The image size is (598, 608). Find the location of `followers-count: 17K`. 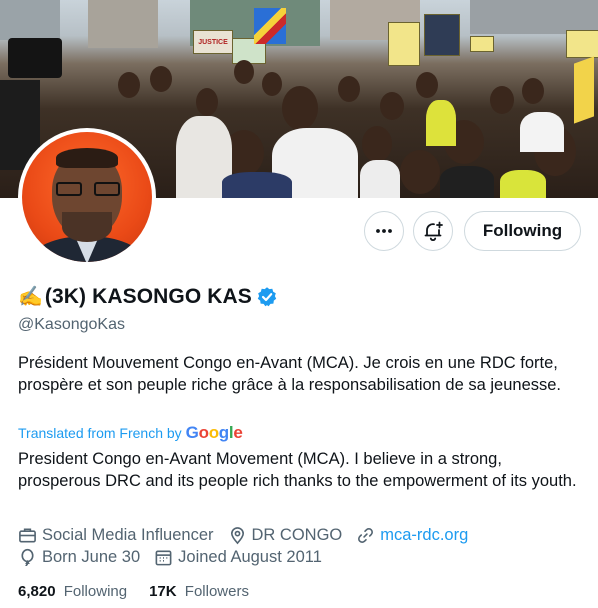

followers-count: 17K is located at coordinates (163, 591).